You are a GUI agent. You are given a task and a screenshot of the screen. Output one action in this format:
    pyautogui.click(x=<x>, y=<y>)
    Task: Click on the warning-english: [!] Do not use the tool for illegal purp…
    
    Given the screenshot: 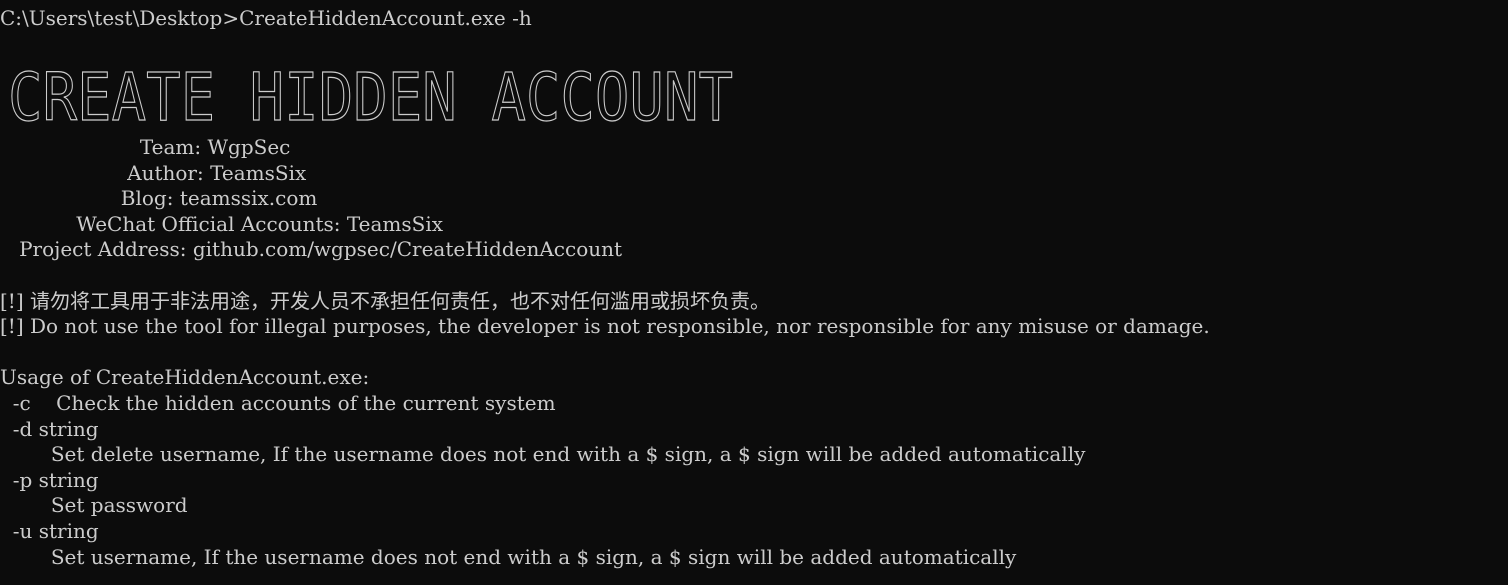 What is the action you would take?
    pyautogui.click(x=605, y=326)
    